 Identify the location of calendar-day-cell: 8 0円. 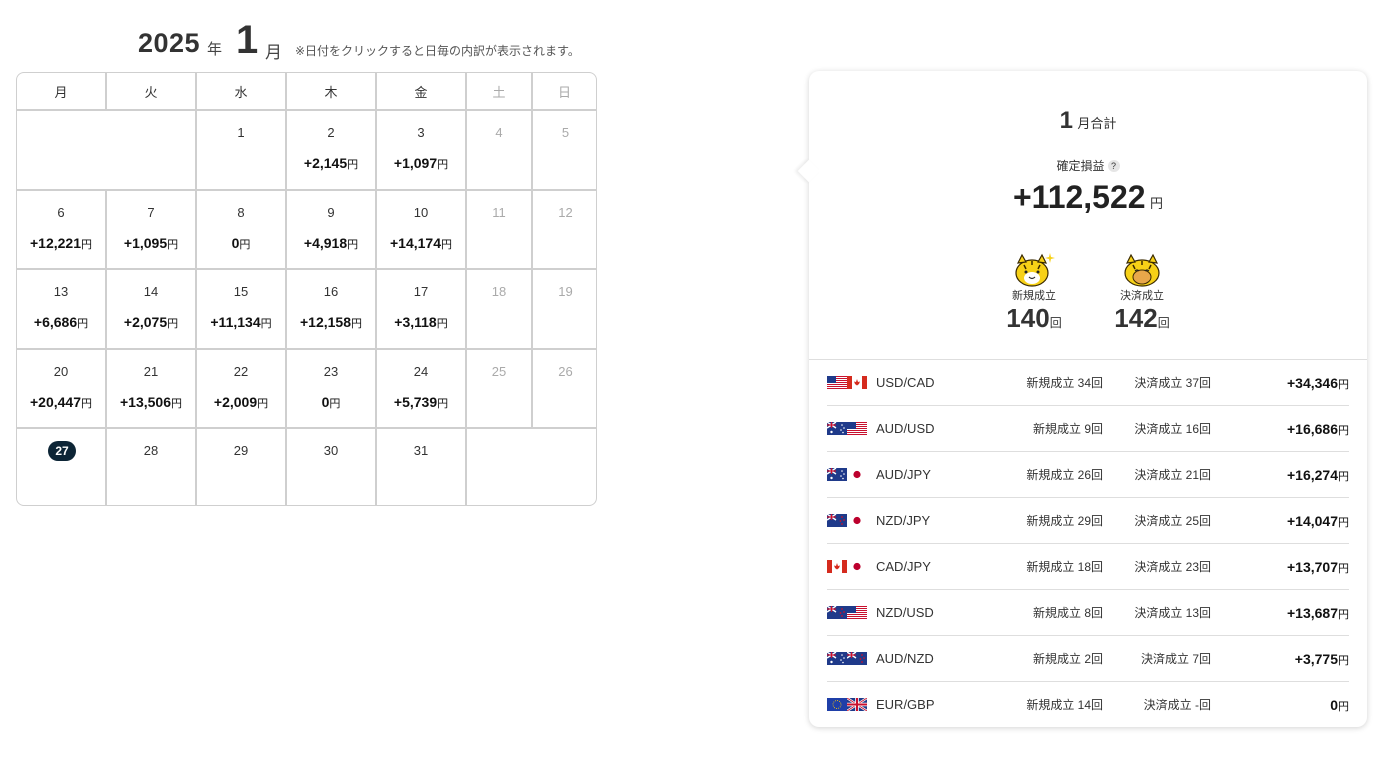
(242, 229).